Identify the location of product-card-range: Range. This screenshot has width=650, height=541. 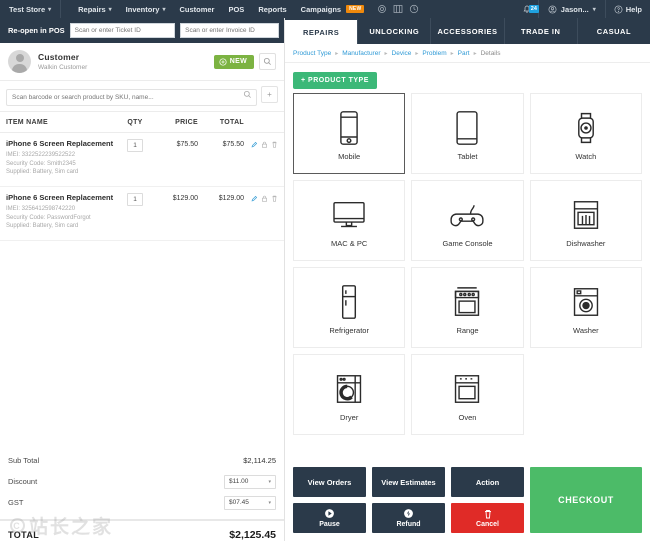
(467, 307).